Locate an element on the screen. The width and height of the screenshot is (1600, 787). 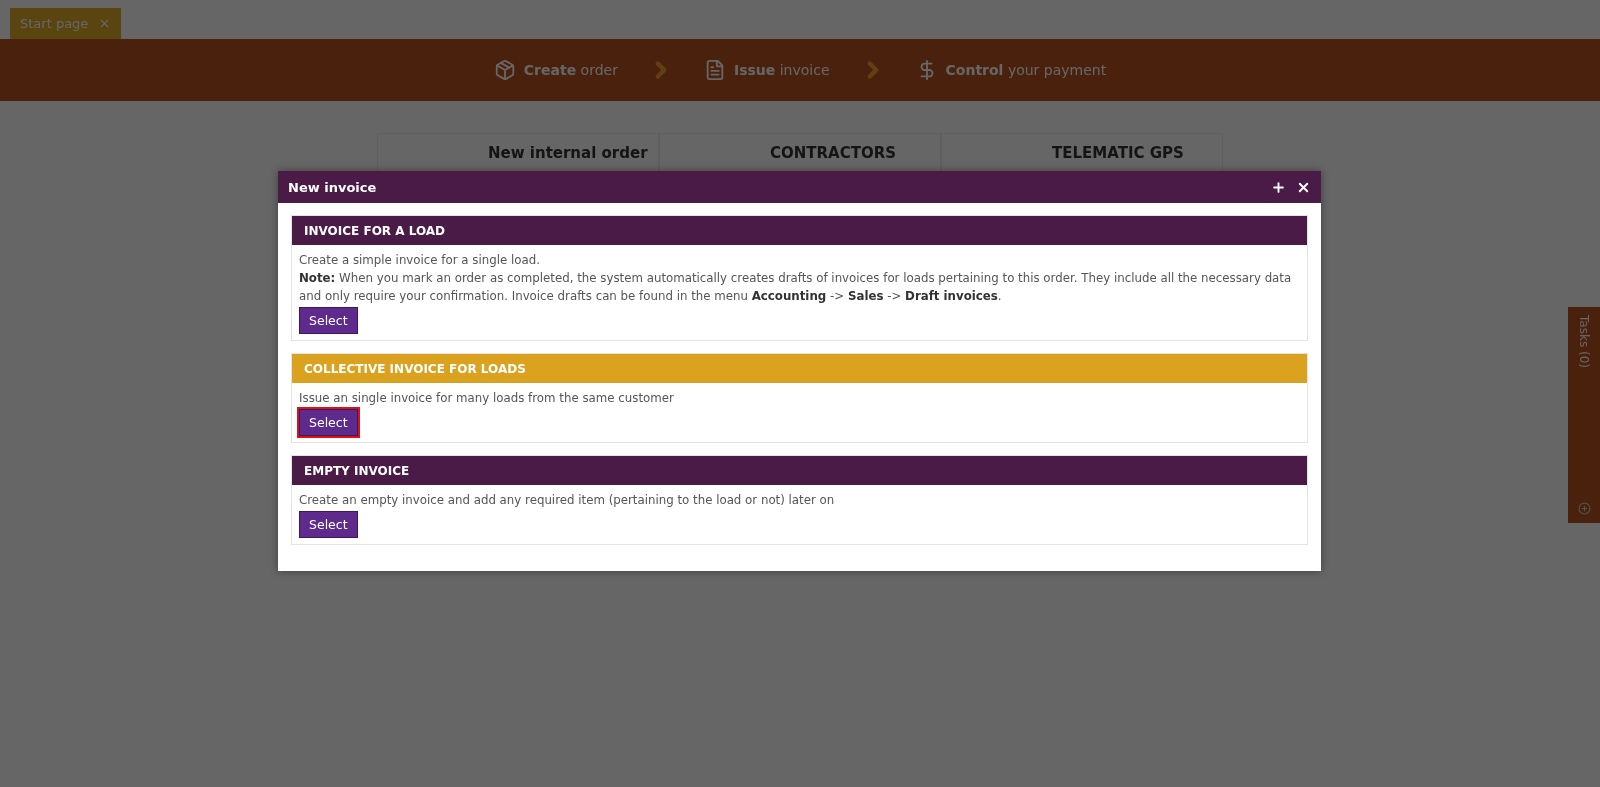
tasks-panel: Tasks (0) is located at coordinates (1584, 415).